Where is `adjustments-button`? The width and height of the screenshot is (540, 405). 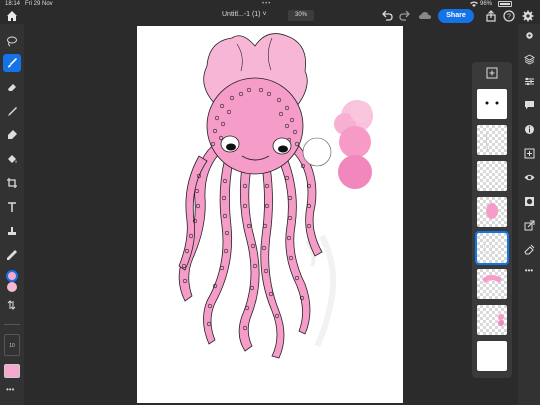
adjustments-button is located at coordinates (529, 81).